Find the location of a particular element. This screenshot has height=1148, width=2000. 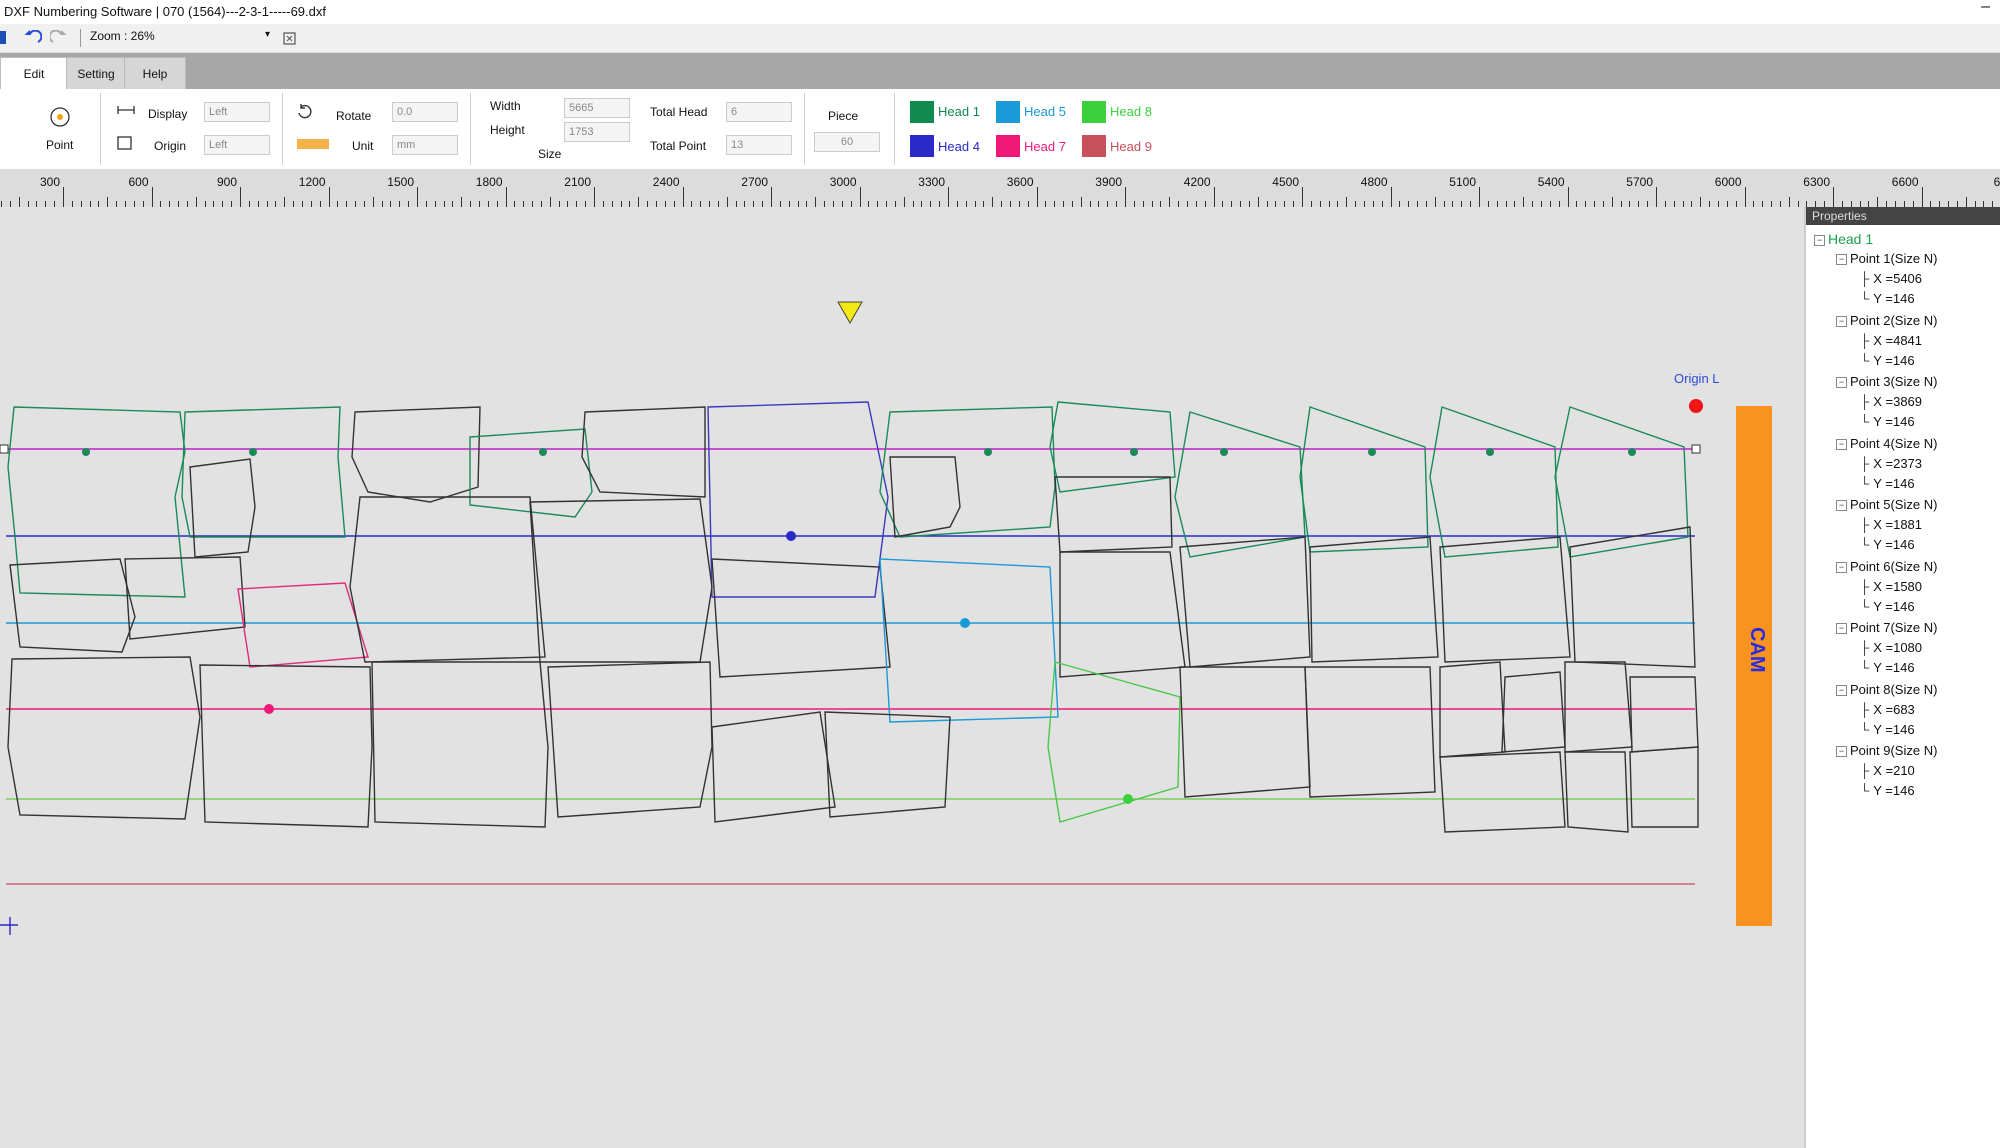

head-5-label: Head 5 is located at coordinates (1045, 111).